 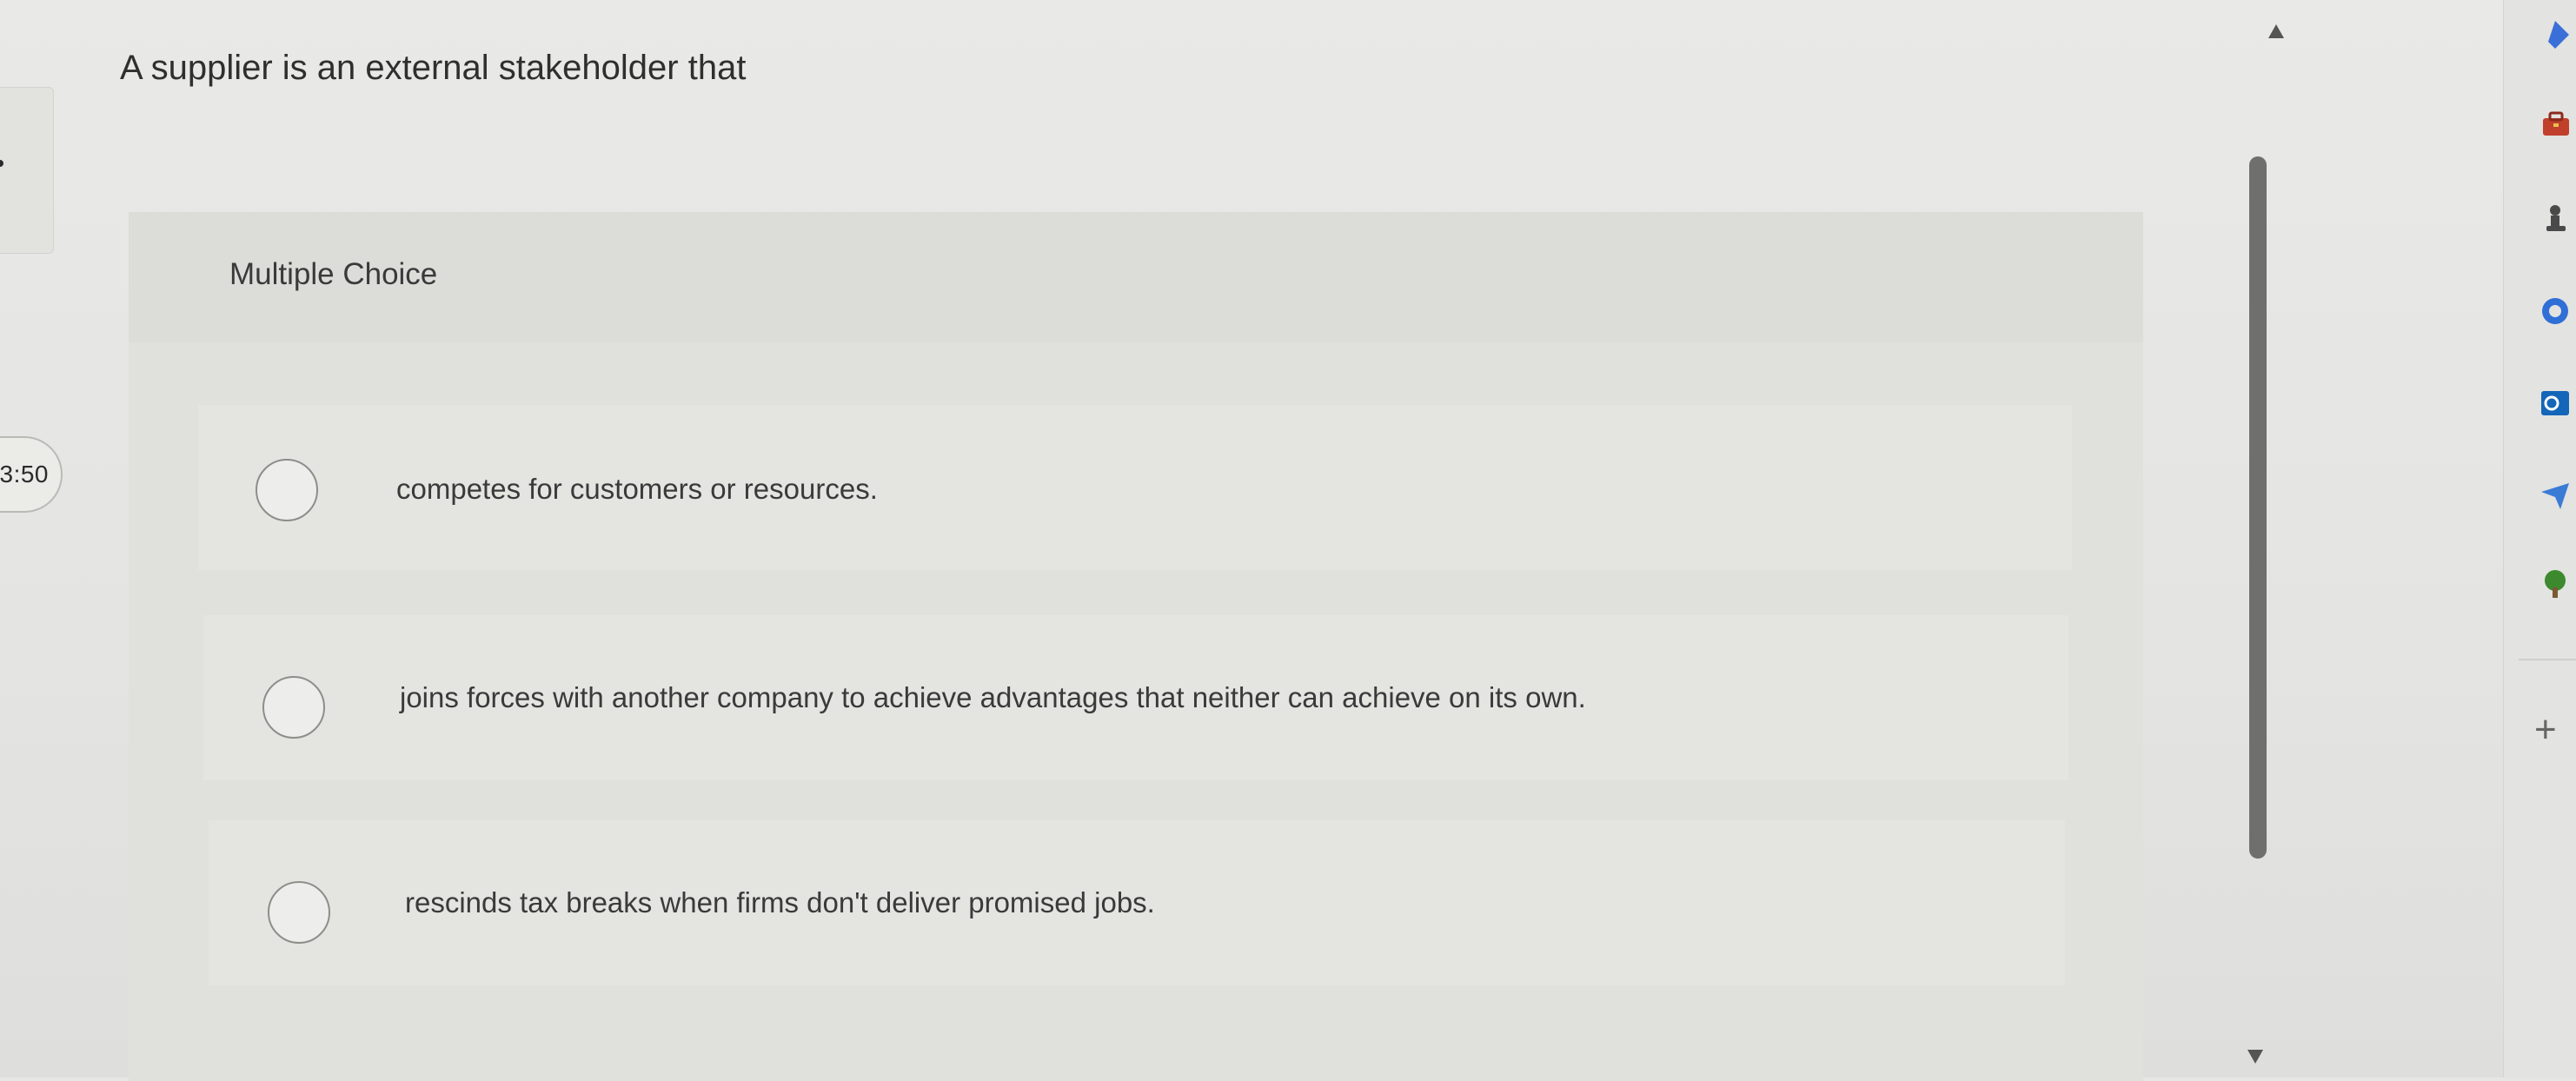 What do you see at coordinates (24, 474) in the screenshot?
I see `timer-text: 3:50` at bounding box center [24, 474].